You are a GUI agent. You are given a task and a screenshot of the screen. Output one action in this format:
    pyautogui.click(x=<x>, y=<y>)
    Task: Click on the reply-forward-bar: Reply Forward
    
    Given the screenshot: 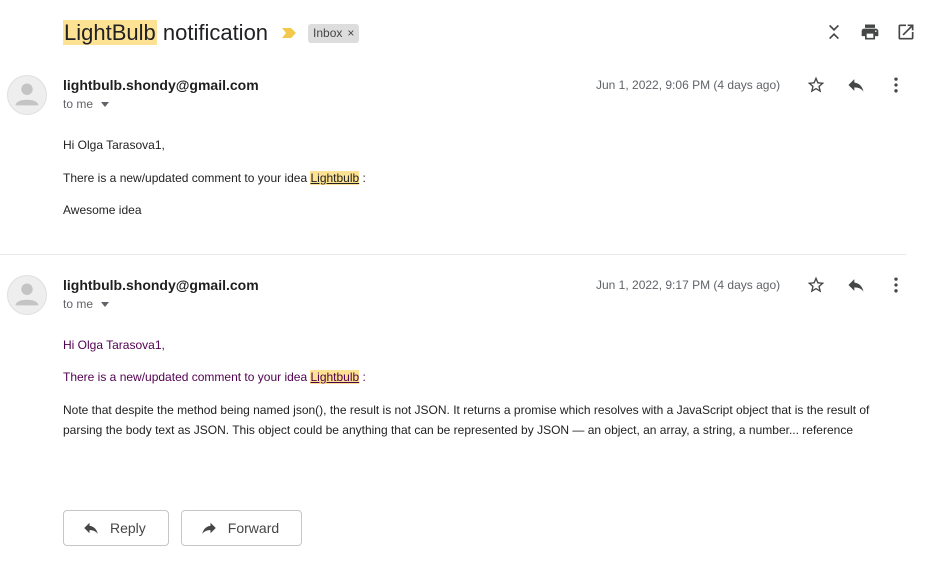 What is the action you would take?
    pyautogui.click(x=183, y=528)
    